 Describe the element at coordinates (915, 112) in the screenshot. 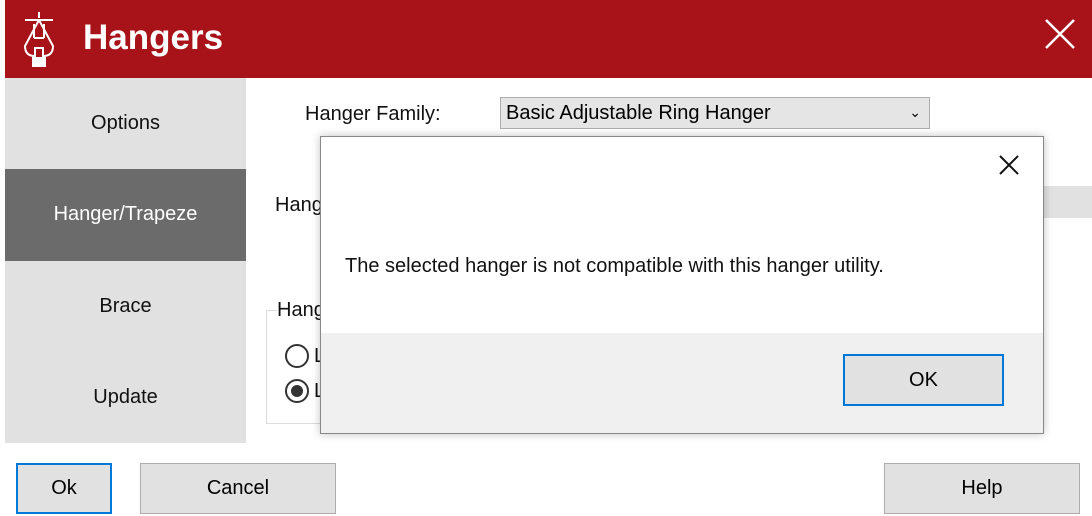

I see `chevron-down-icon: ⌄` at that location.